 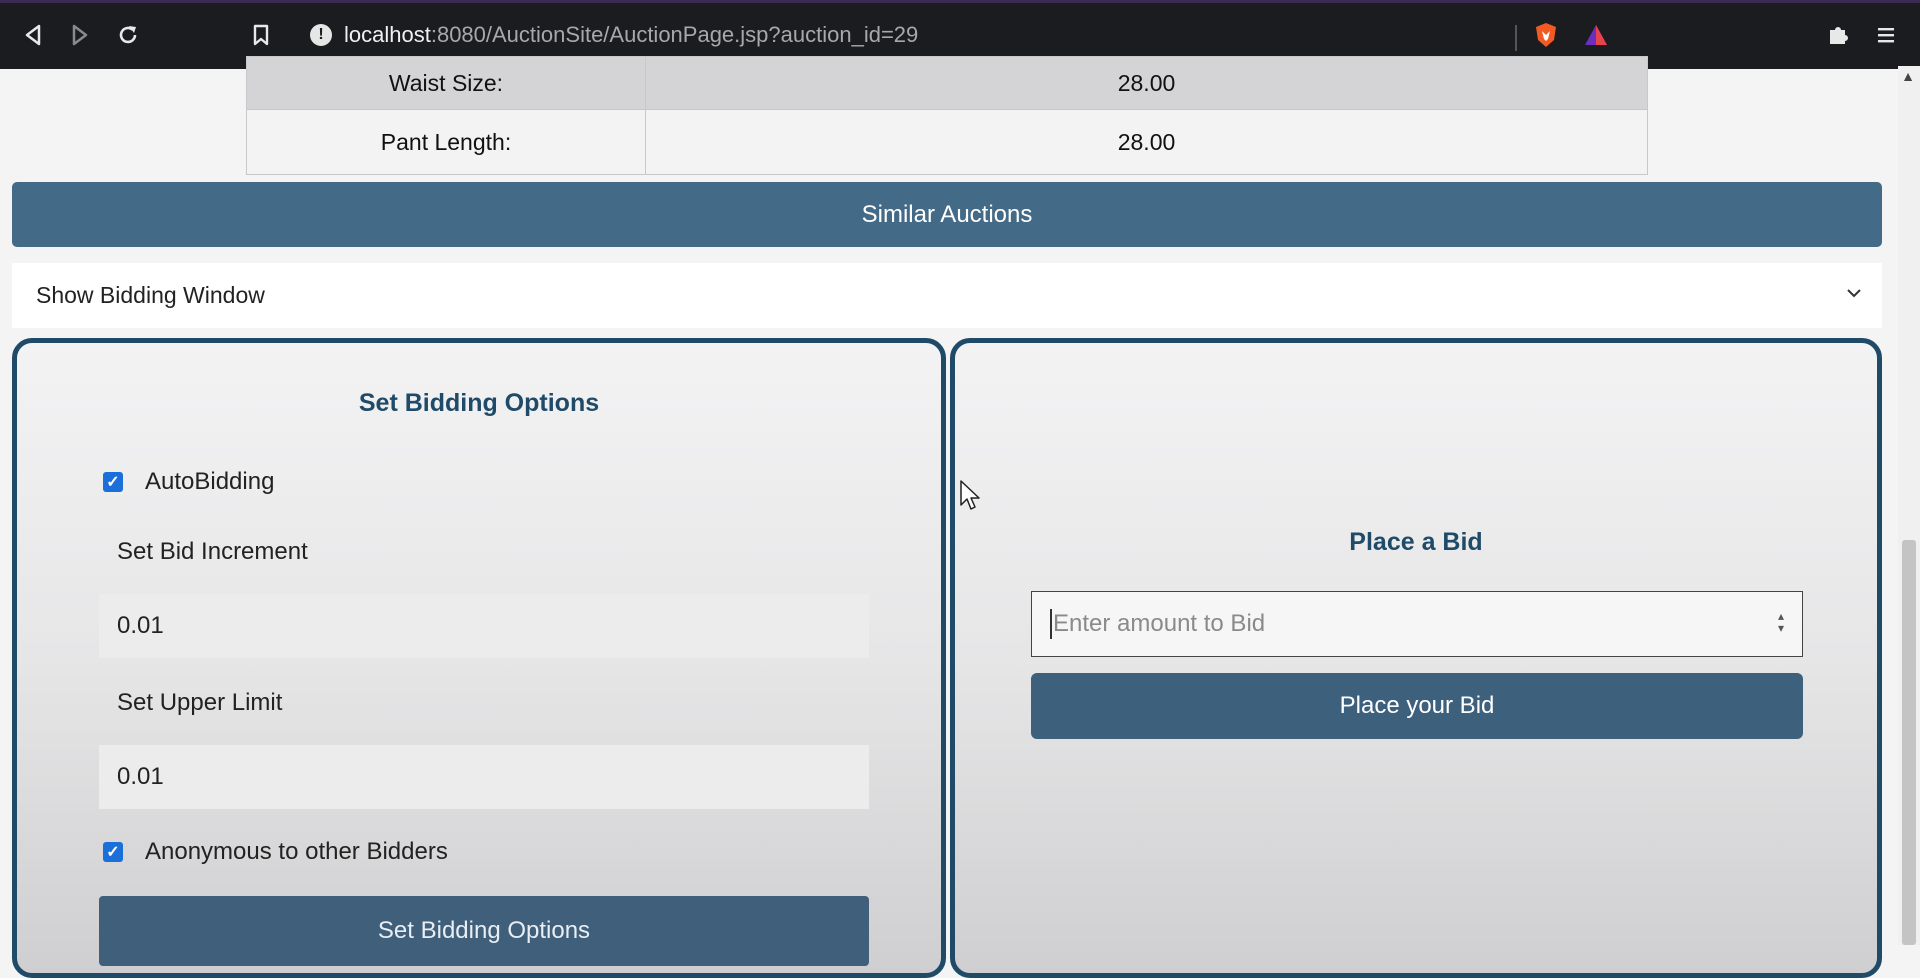 What do you see at coordinates (1838, 35) in the screenshot?
I see `extensions-icon` at bounding box center [1838, 35].